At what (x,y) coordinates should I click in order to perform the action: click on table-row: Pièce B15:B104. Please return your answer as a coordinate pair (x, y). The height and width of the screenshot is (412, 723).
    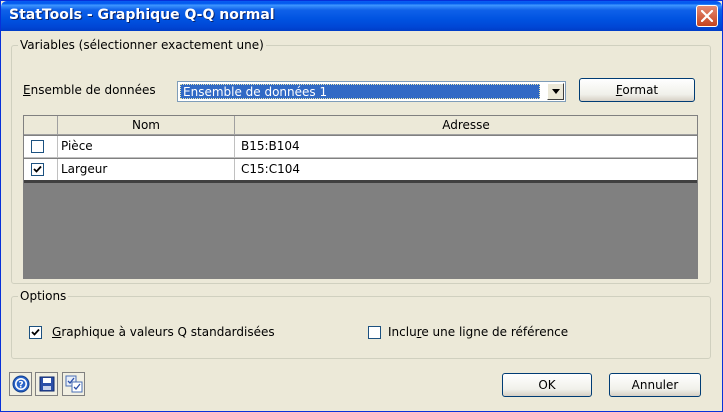
    Looking at the image, I should click on (360, 147).